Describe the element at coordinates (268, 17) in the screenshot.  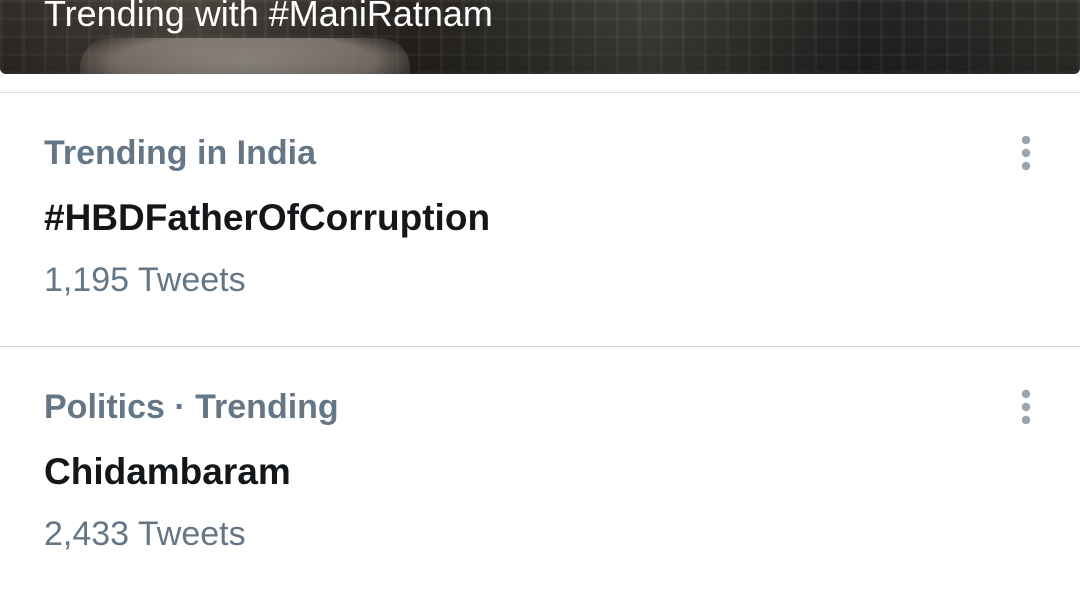
I see `banner-title: Trending with #ManiRatnam` at that location.